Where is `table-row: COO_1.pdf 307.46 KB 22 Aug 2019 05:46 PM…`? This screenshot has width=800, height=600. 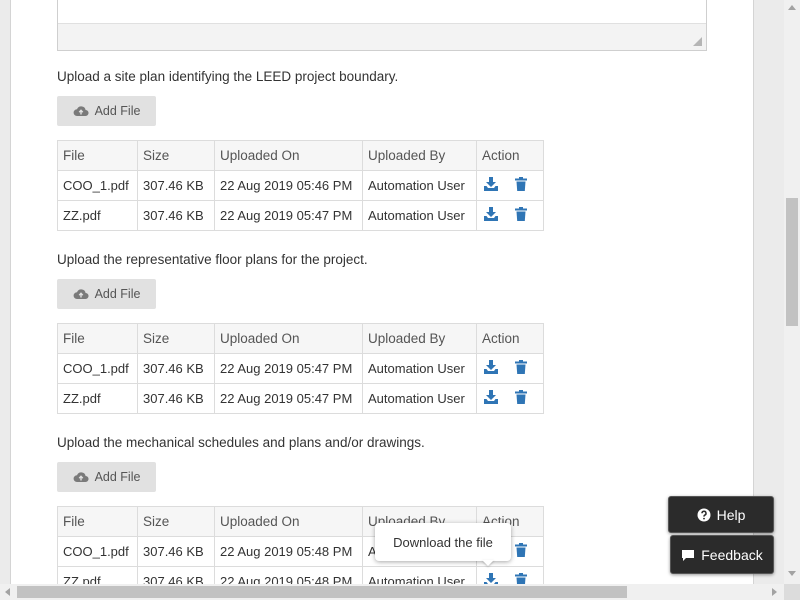 table-row: COO_1.pdf 307.46 KB 22 Aug 2019 05:46 PM… is located at coordinates (300, 185).